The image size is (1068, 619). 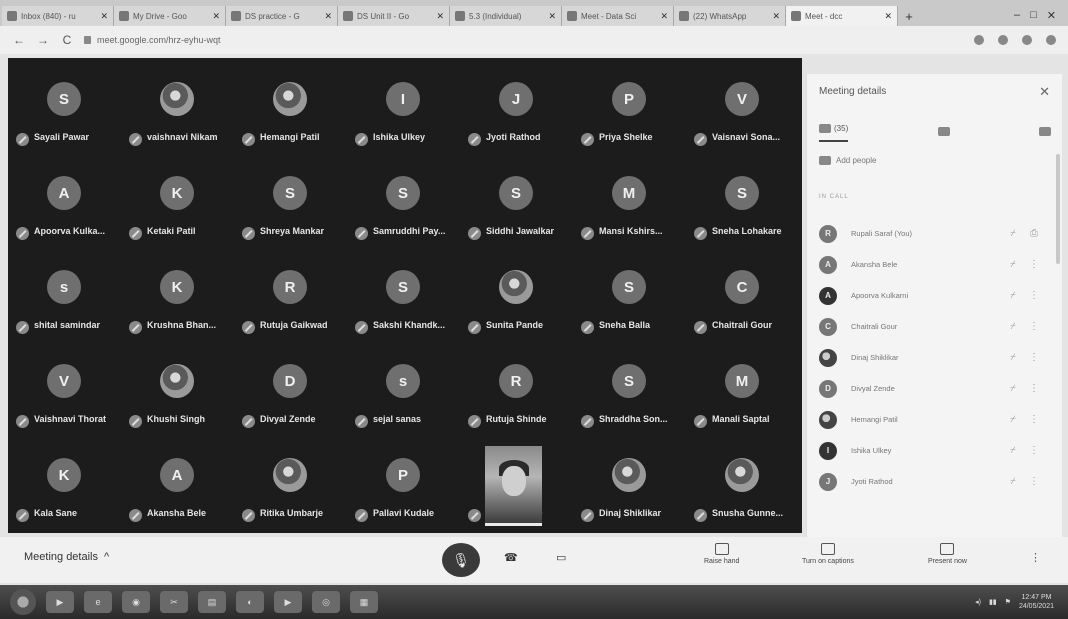 I want to click on browser-tab: Meet - Data Sci ✕, so click(x=618, y=16).